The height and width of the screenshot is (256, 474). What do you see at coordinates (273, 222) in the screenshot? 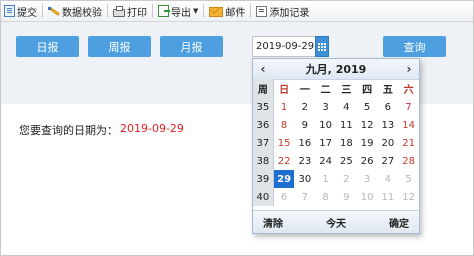
I see `clear-button: 清除` at bounding box center [273, 222].